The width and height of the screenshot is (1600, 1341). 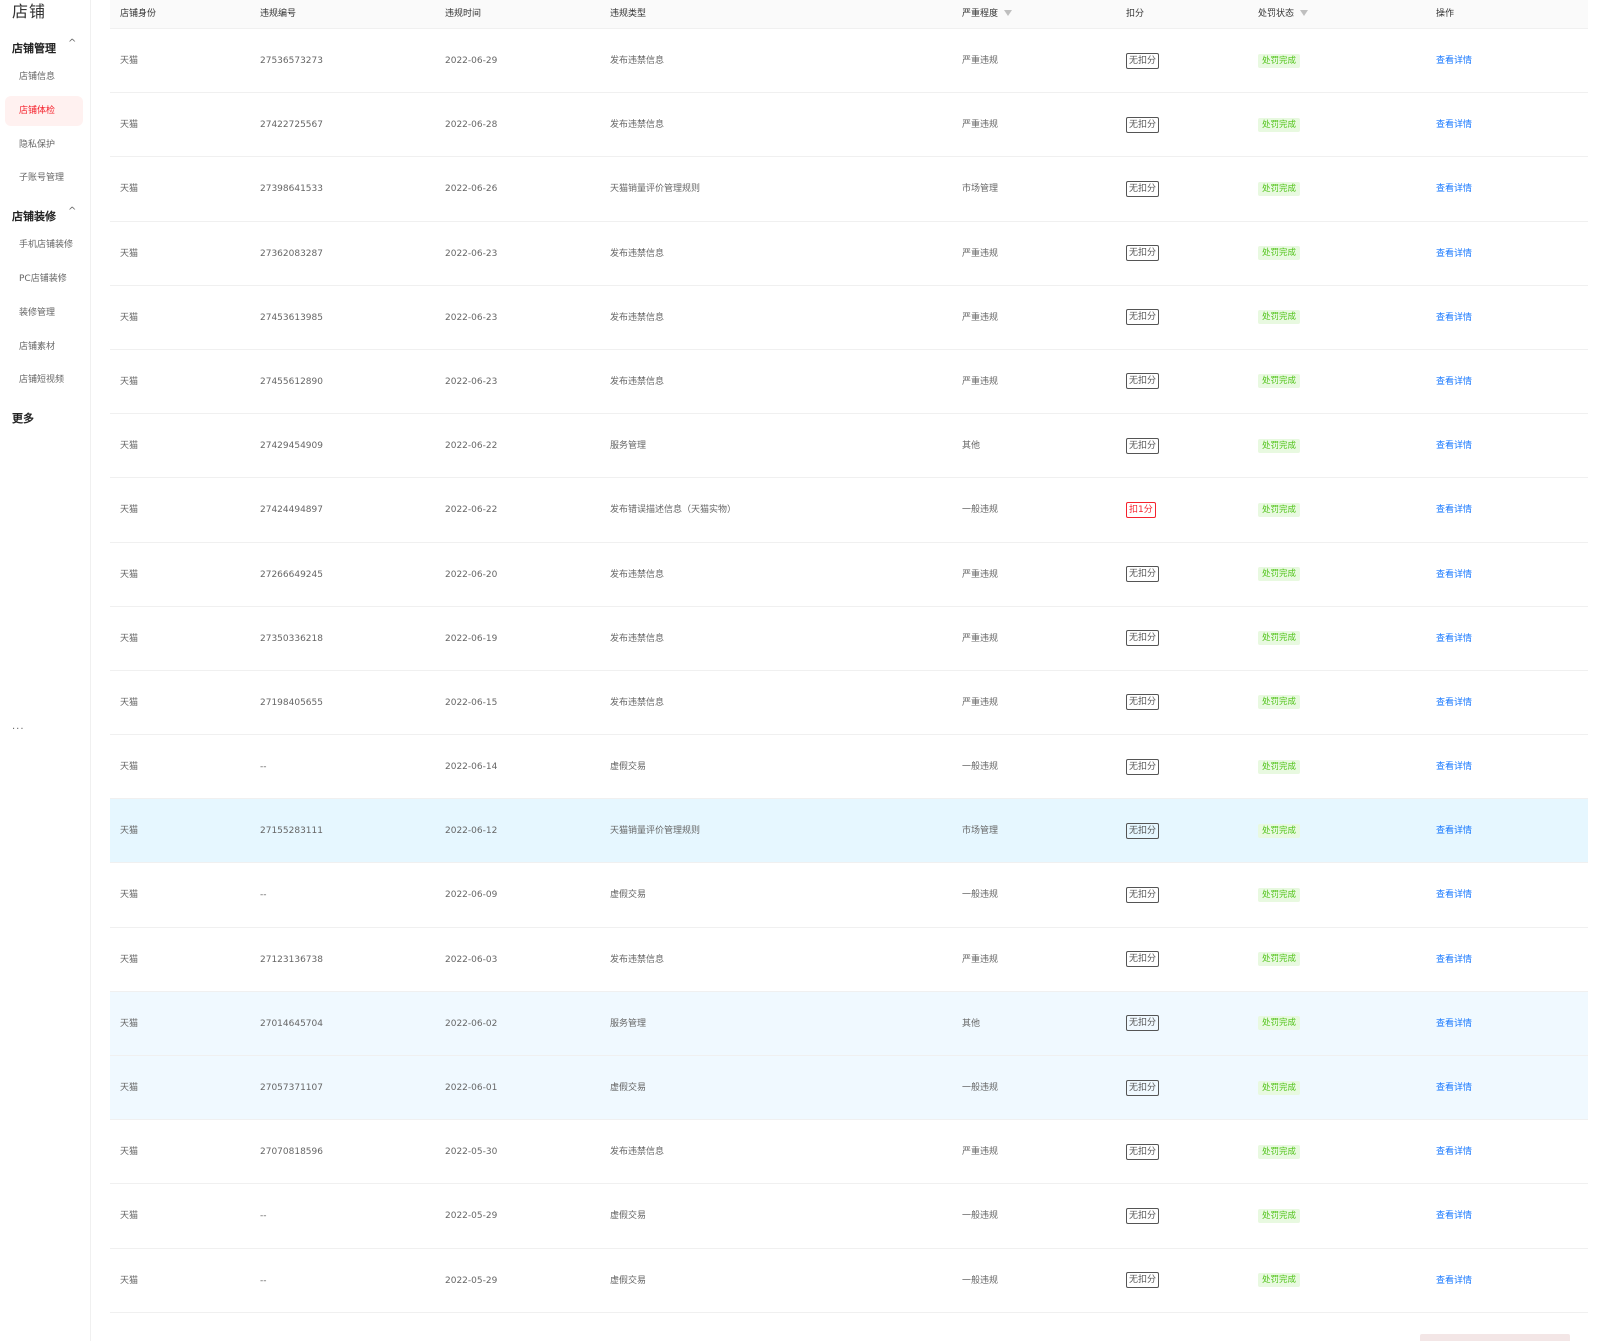 What do you see at coordinates (471, 189) in the screenshot?
I see `cell-violation-time: 2022-06-26` at bounding box center [471, 189].